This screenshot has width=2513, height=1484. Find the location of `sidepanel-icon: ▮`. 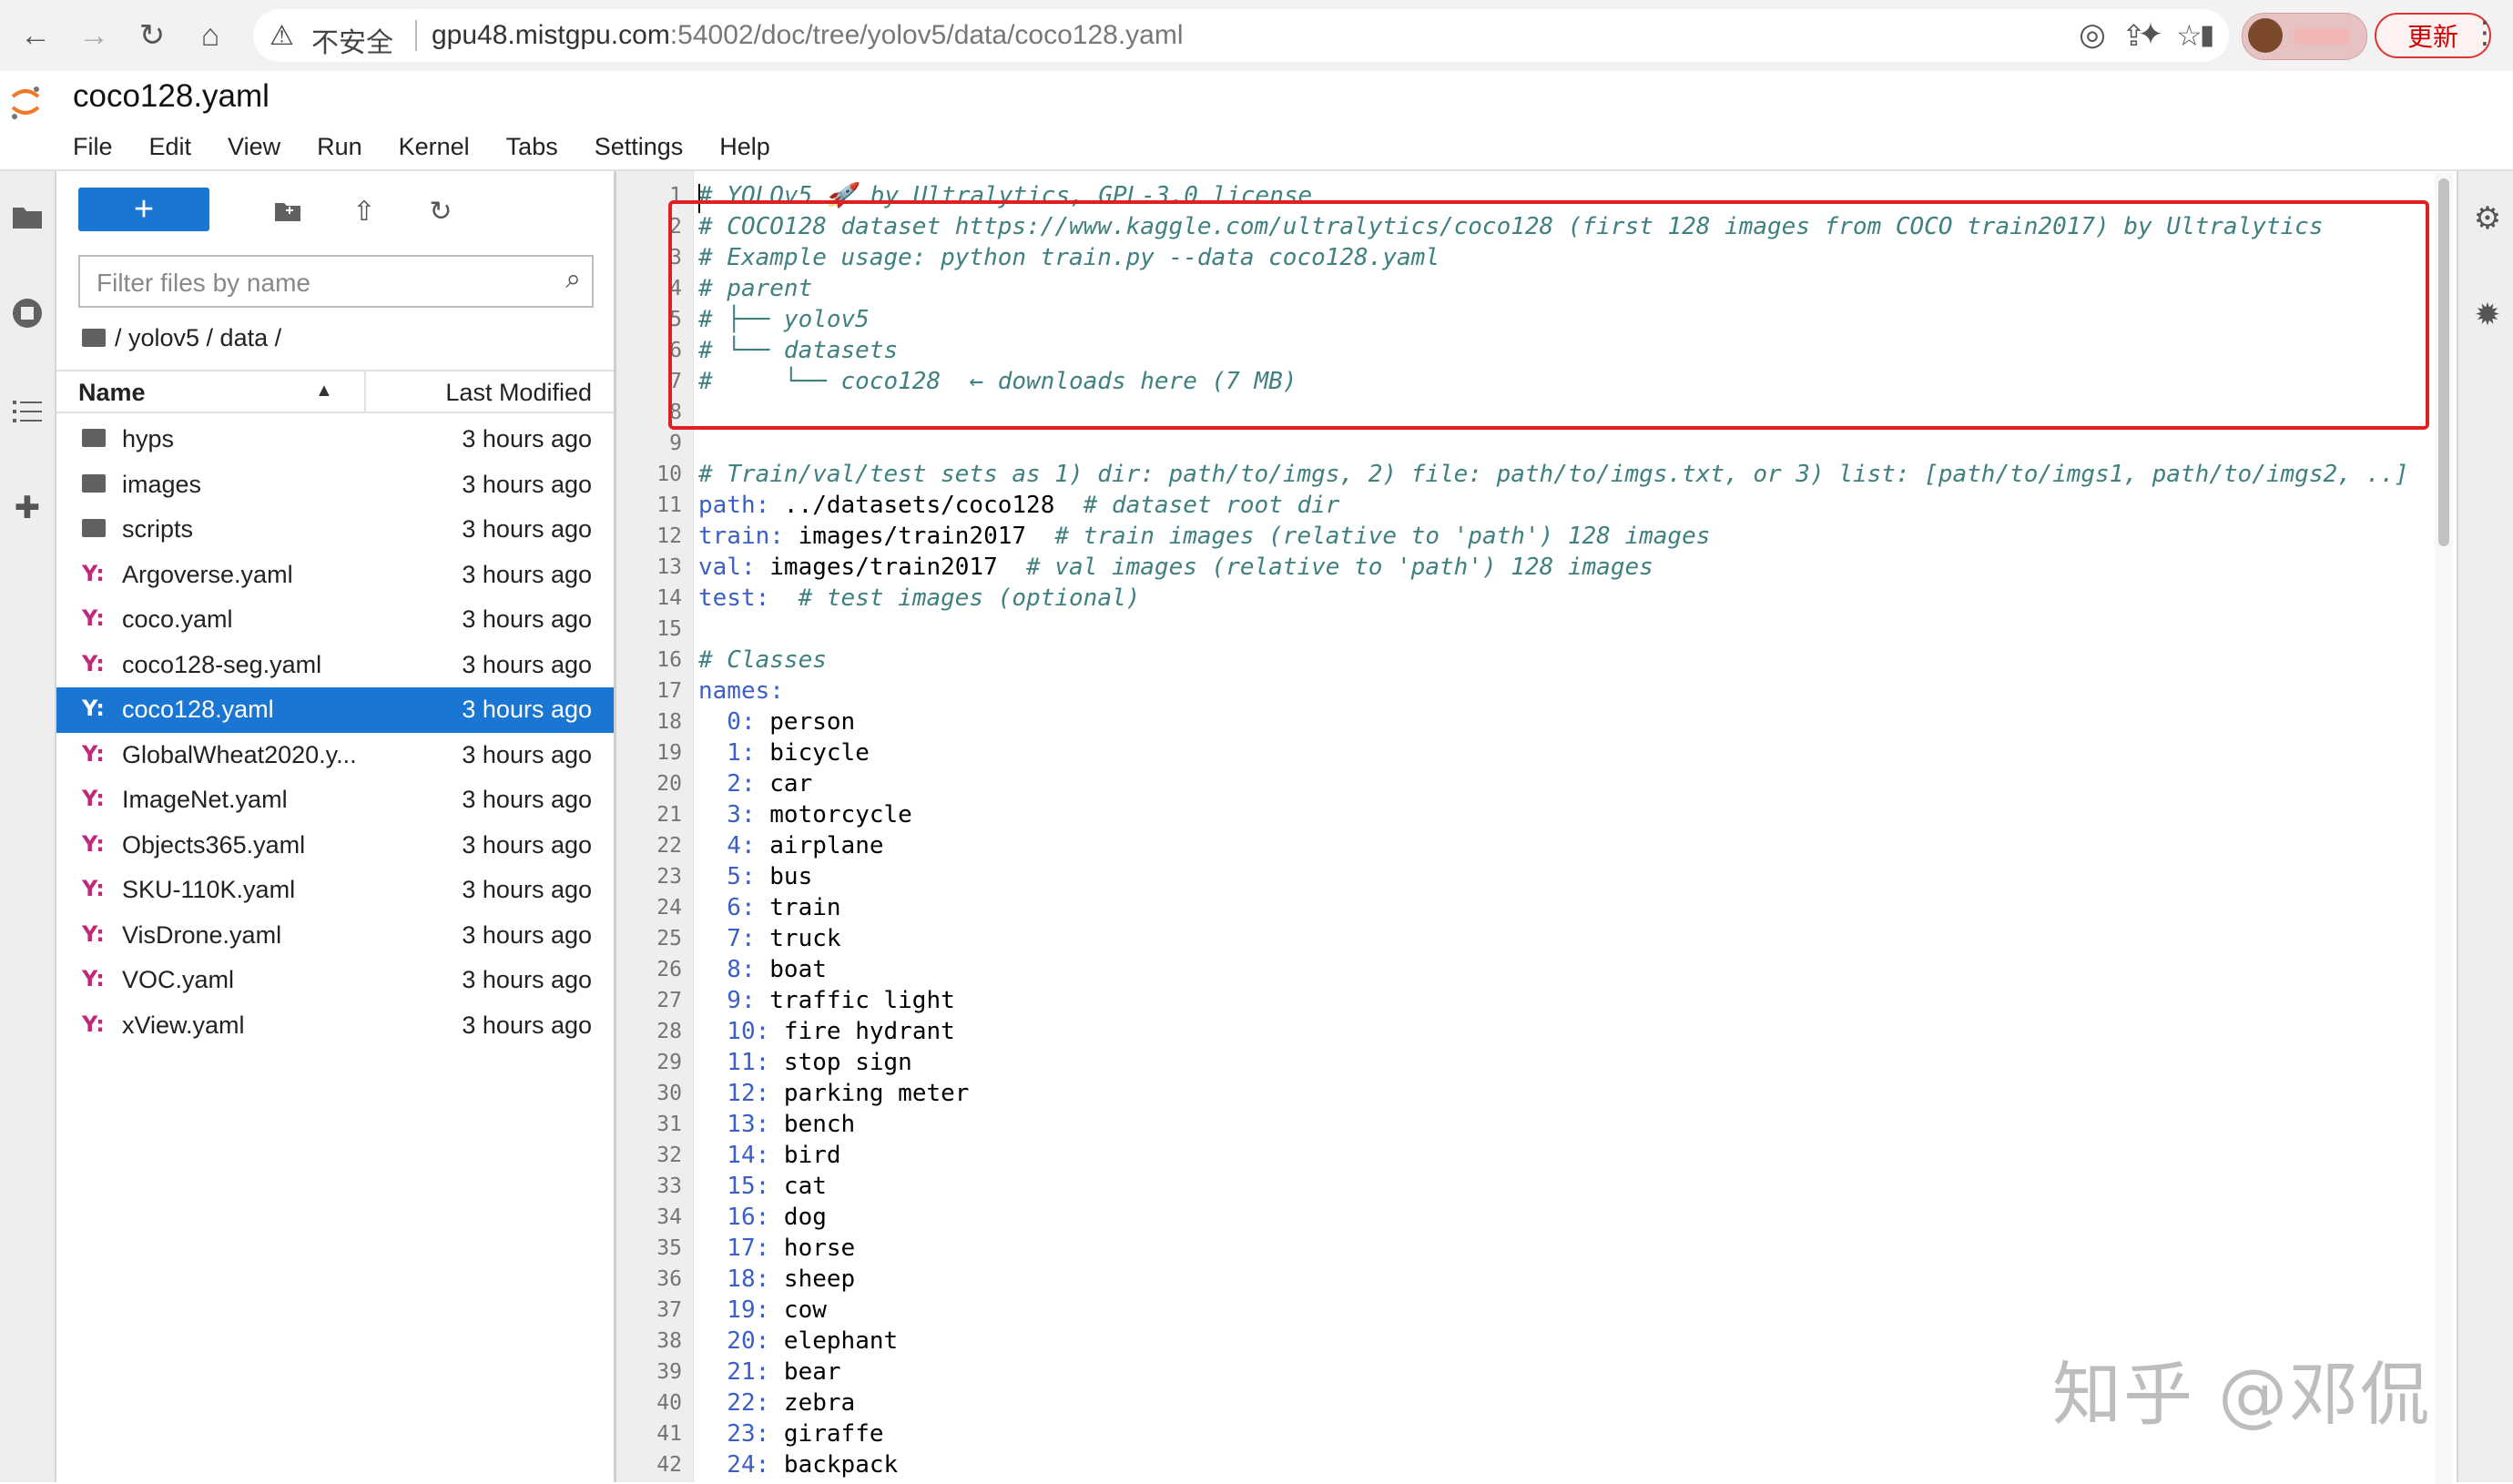

sidepanel-icon: ▮ is located at coordinates (2207, 34).